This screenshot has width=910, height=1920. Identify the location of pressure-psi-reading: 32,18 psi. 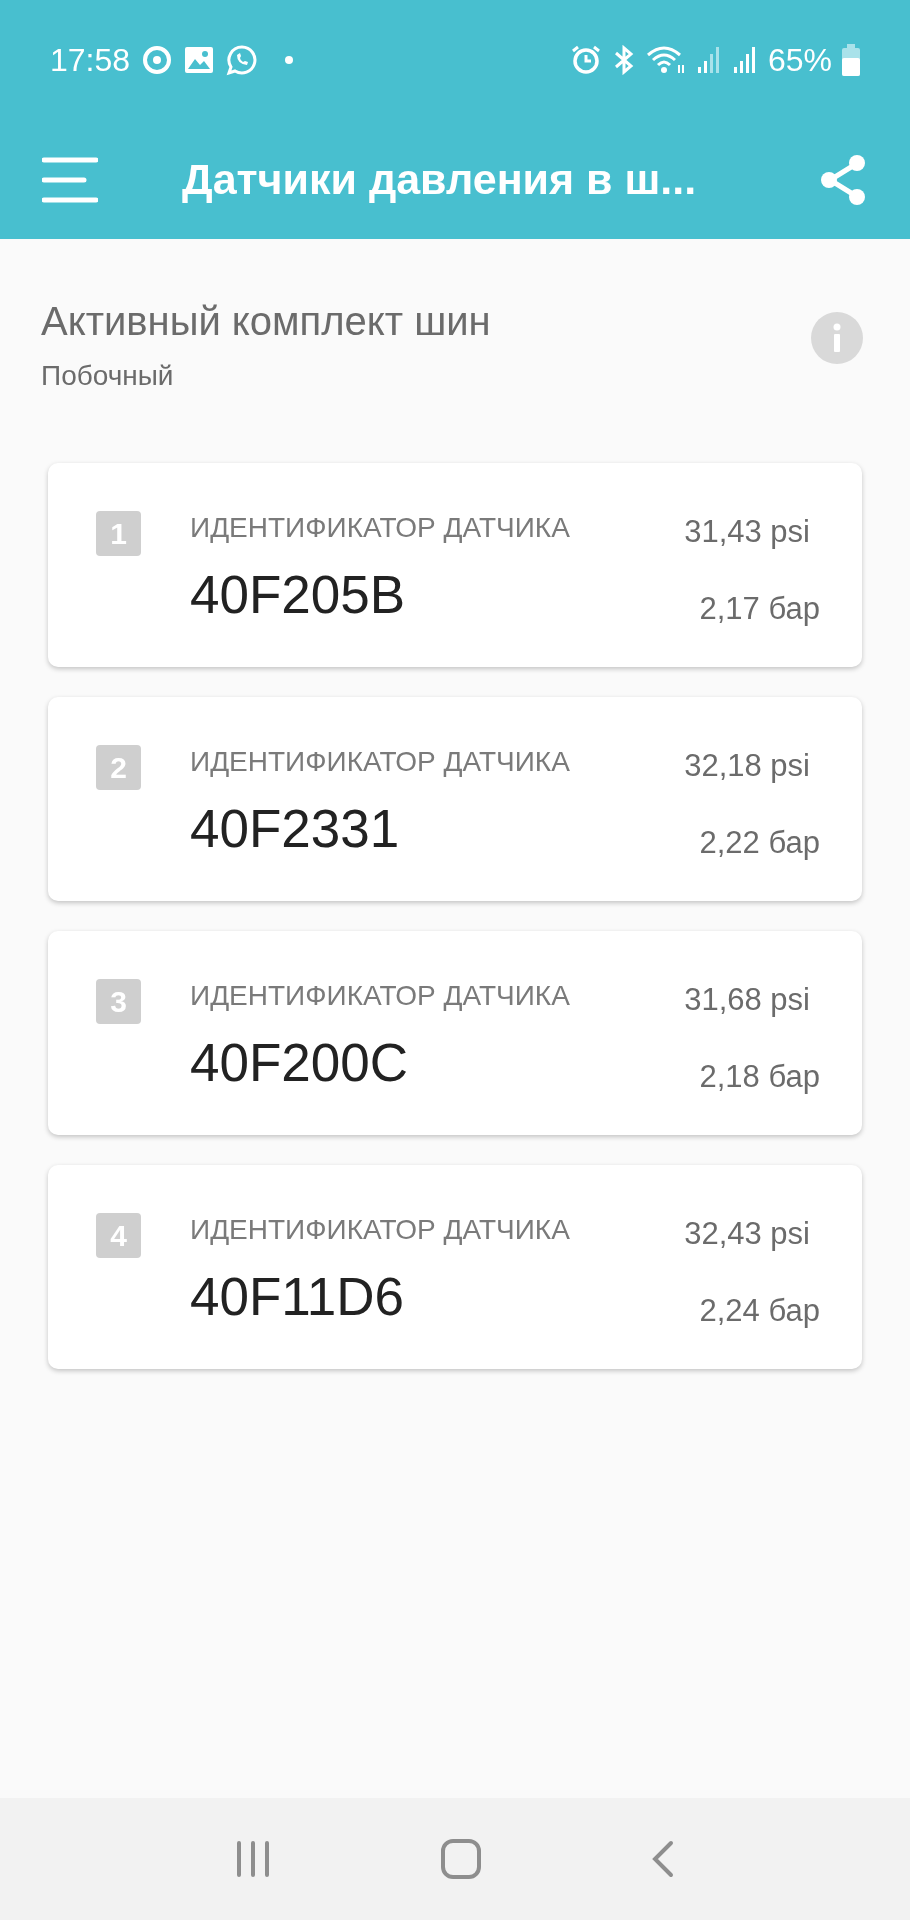
(747, 766).